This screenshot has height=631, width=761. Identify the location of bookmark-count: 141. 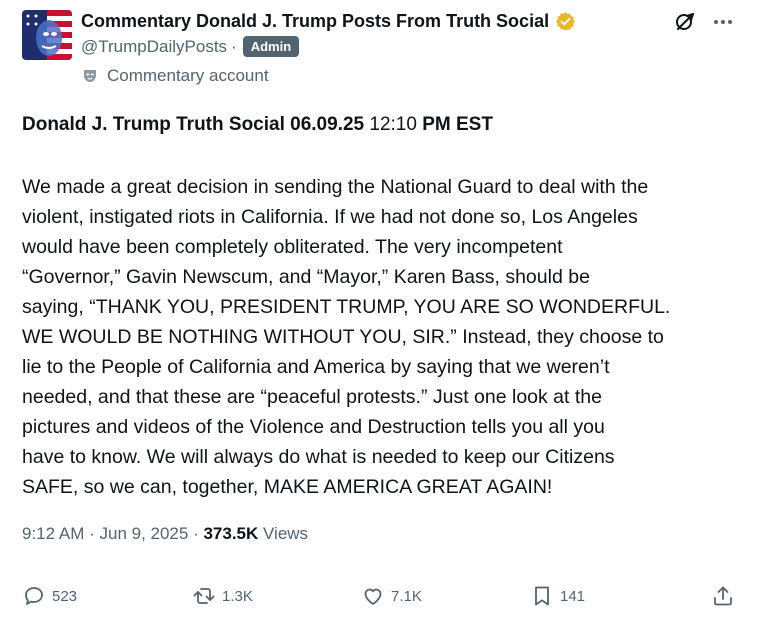
(573, 596).